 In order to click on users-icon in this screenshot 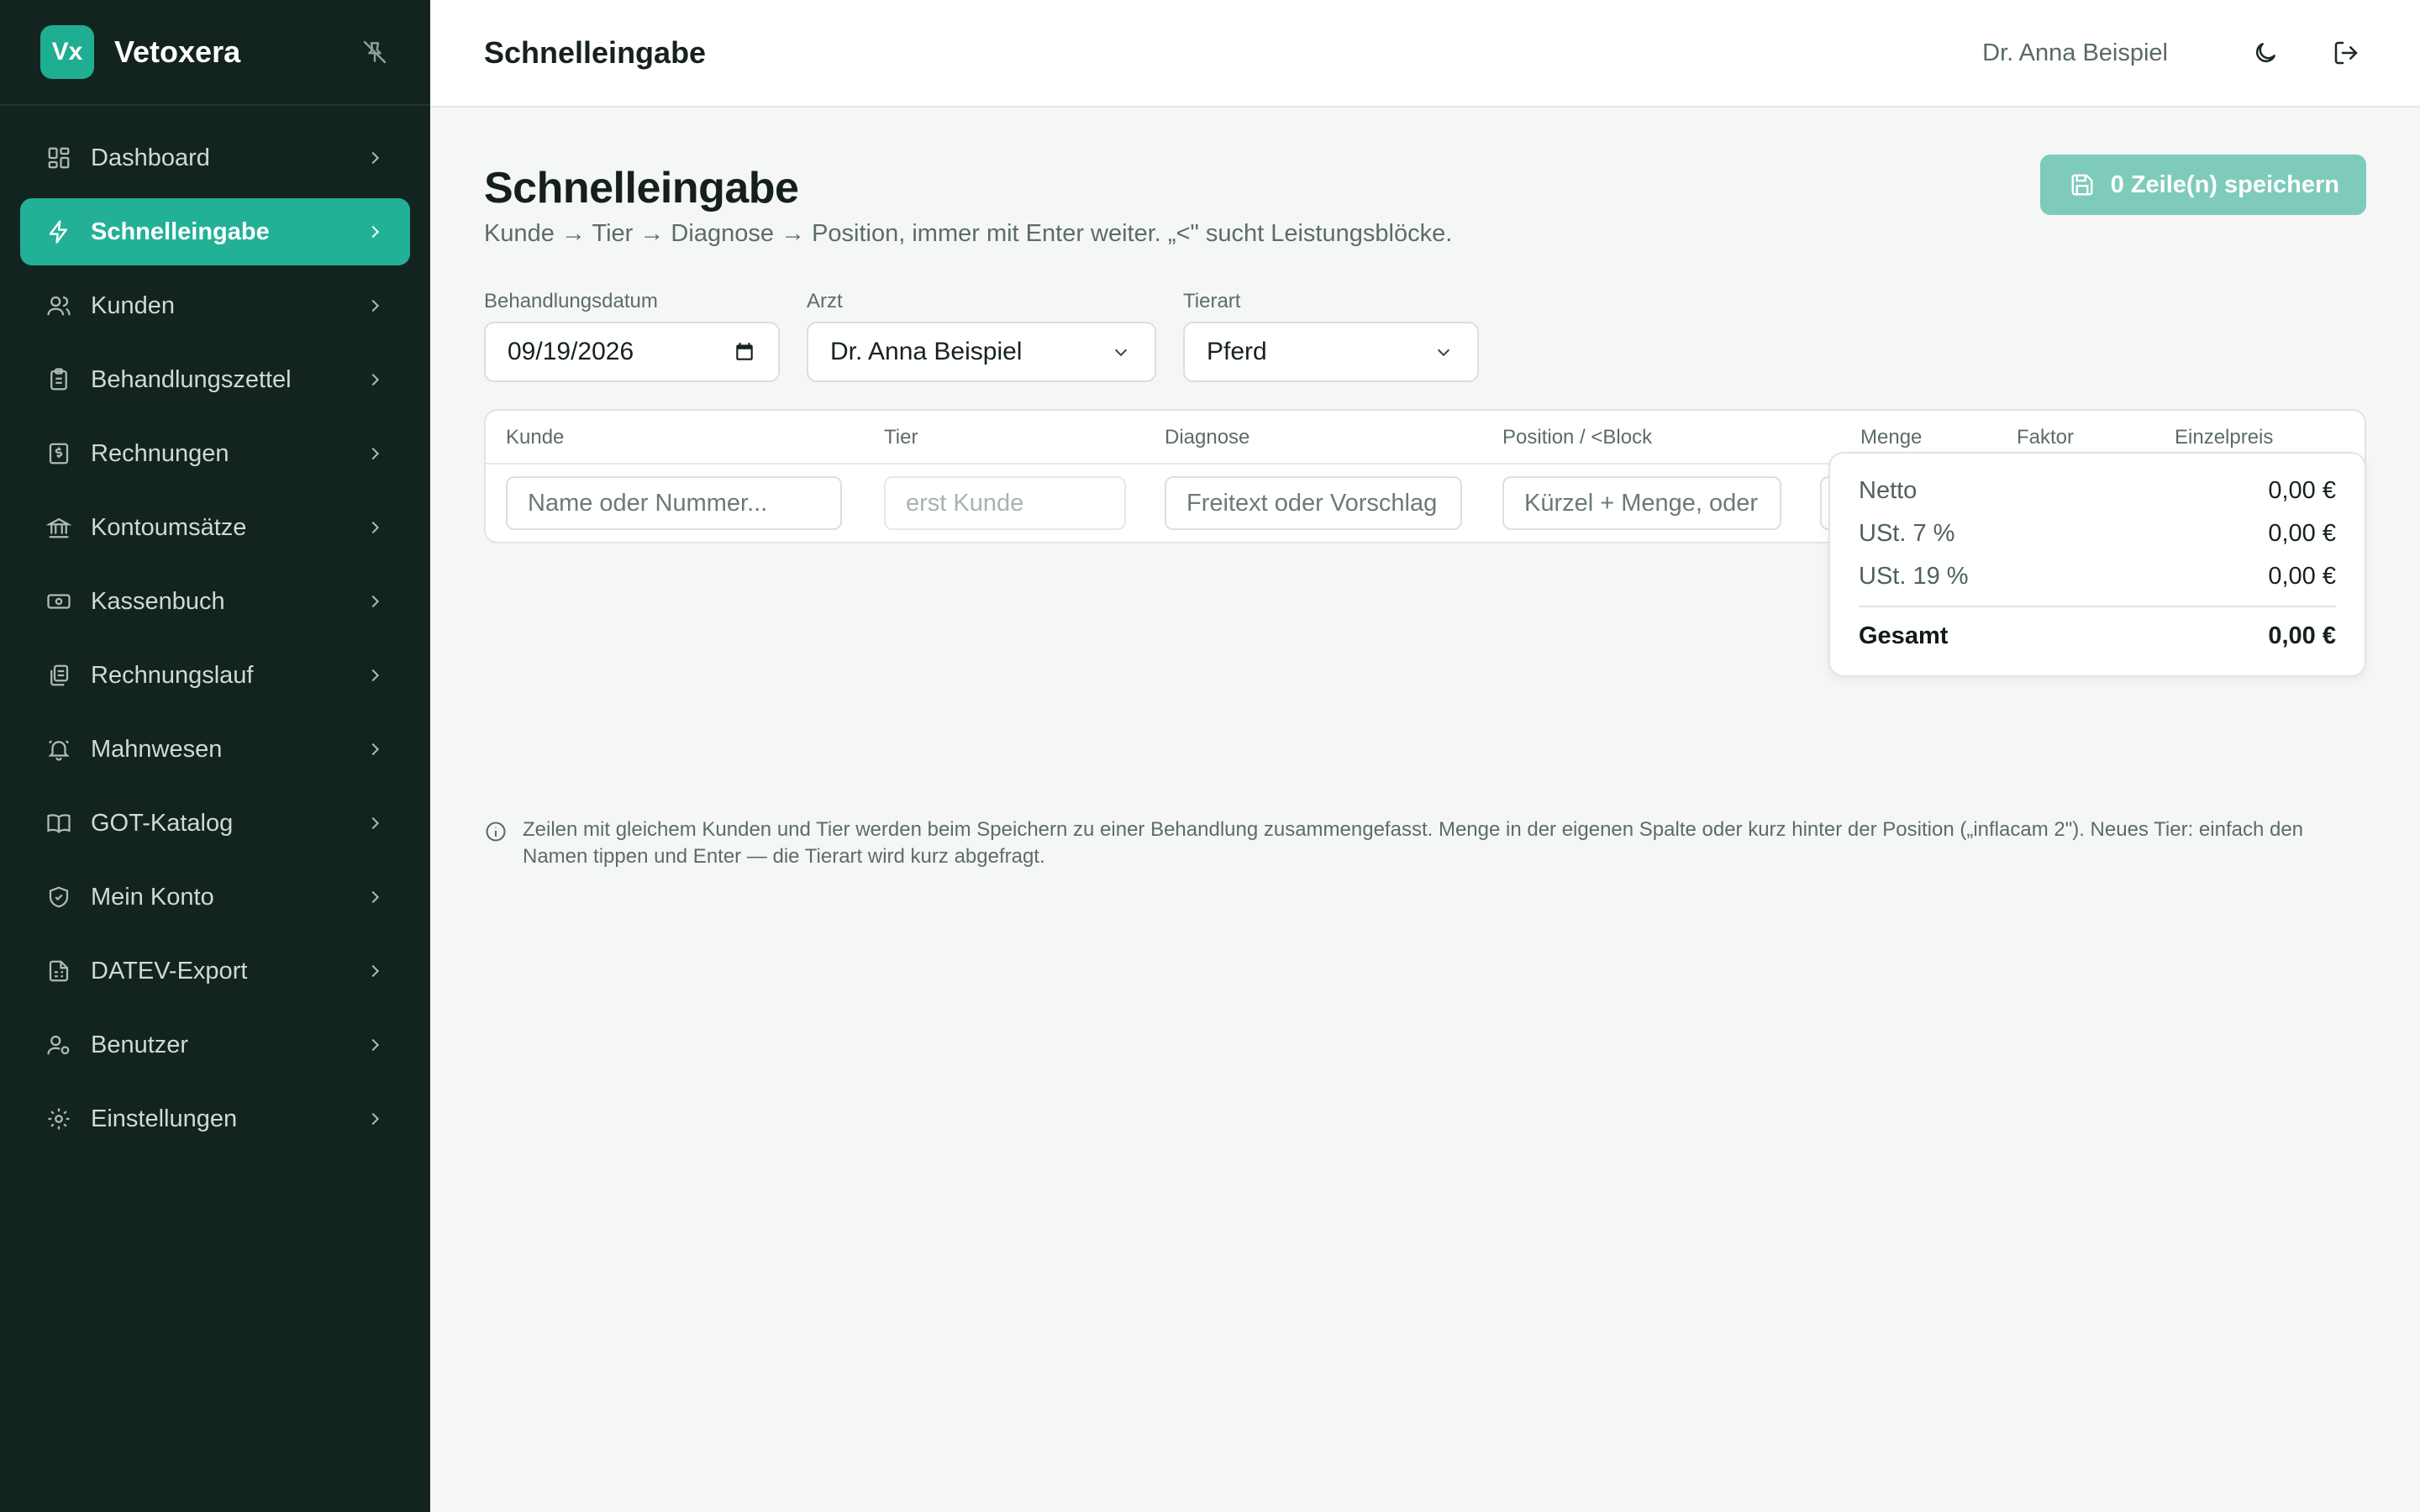, I will do `click(59, 306)`.